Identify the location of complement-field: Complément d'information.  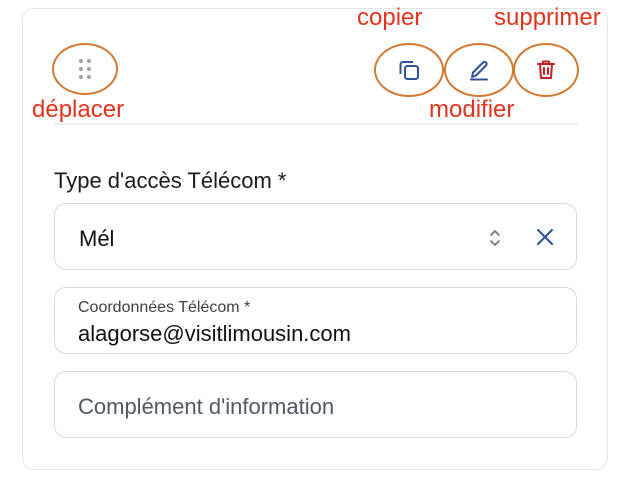
(315, 404).